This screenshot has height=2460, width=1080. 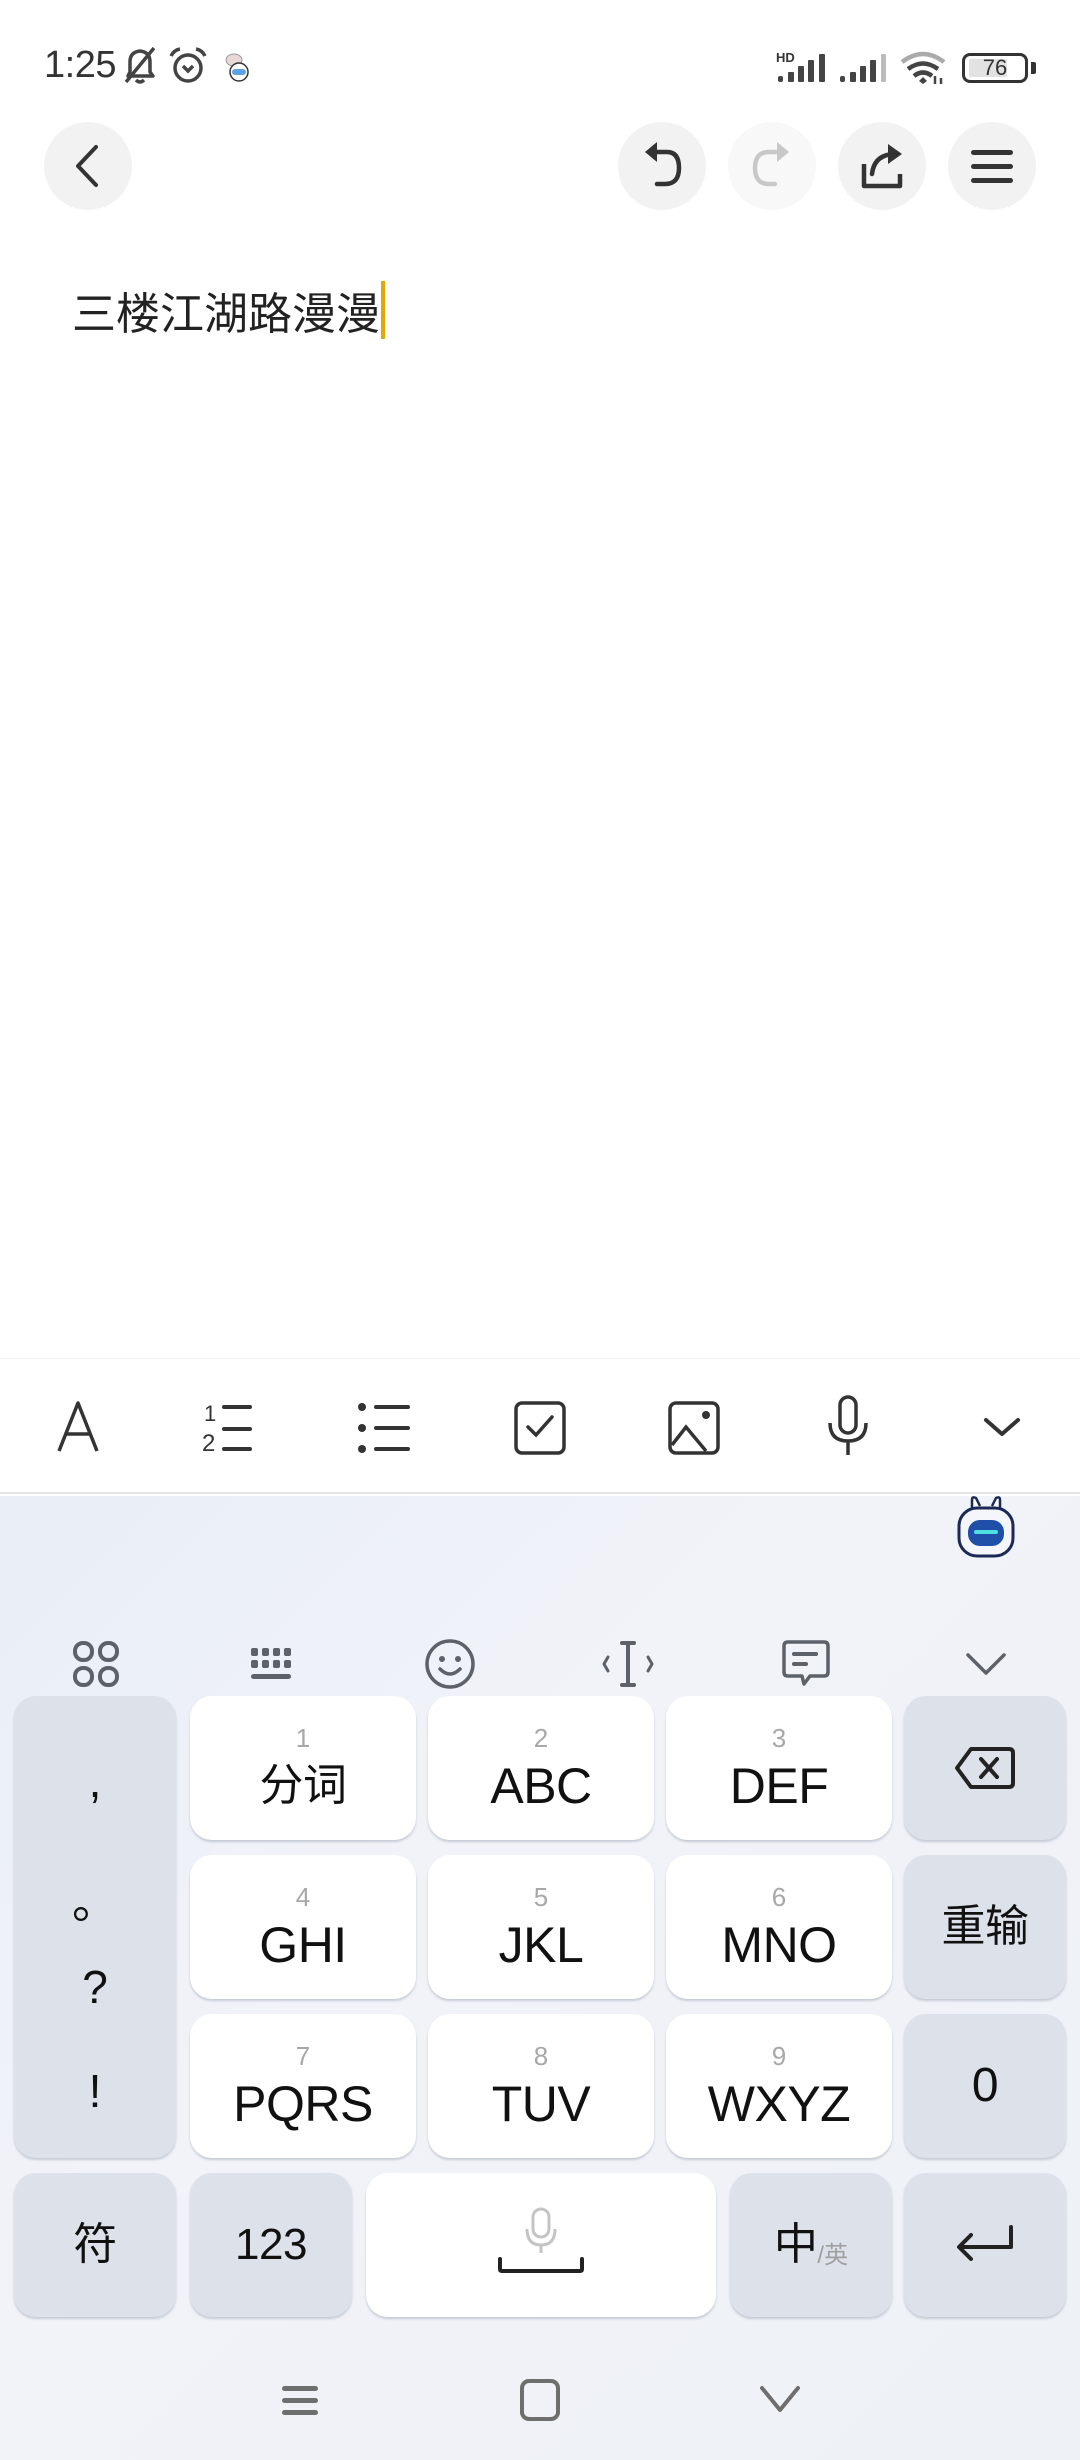 I want to click on home-icon, so click(x=540, y=2400).